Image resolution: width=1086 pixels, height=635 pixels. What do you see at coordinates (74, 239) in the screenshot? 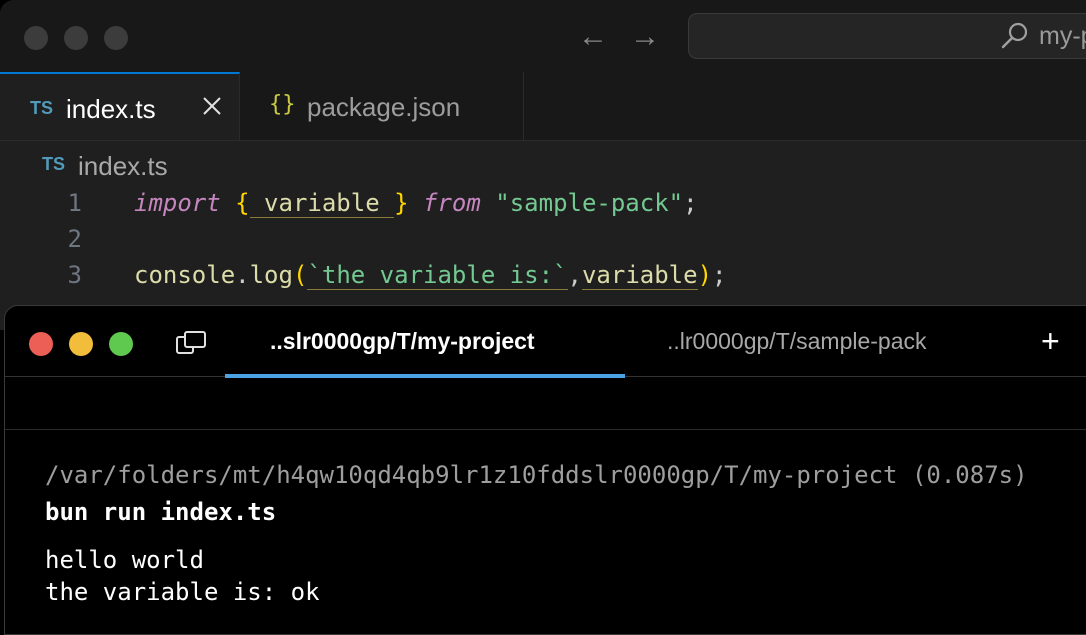
I see `line-number: 2` at bounding box center [74, 239].